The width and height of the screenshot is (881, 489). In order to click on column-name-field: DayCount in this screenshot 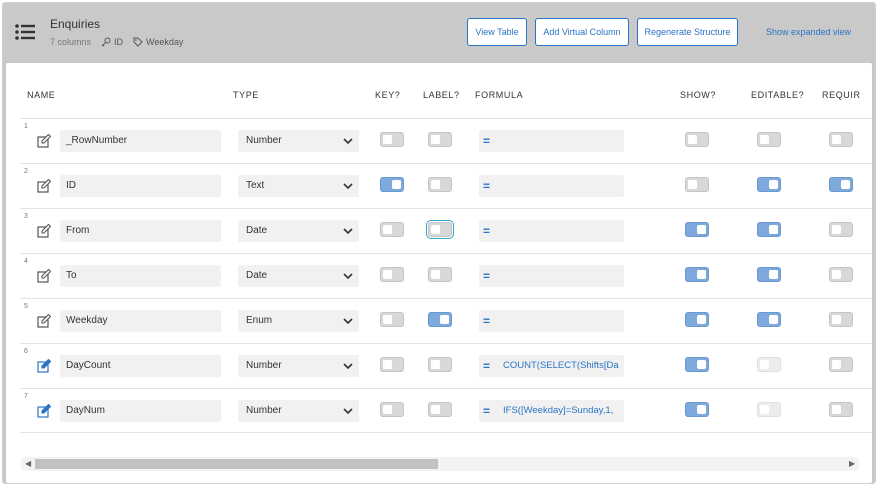, I will do `click(140, 366)`.